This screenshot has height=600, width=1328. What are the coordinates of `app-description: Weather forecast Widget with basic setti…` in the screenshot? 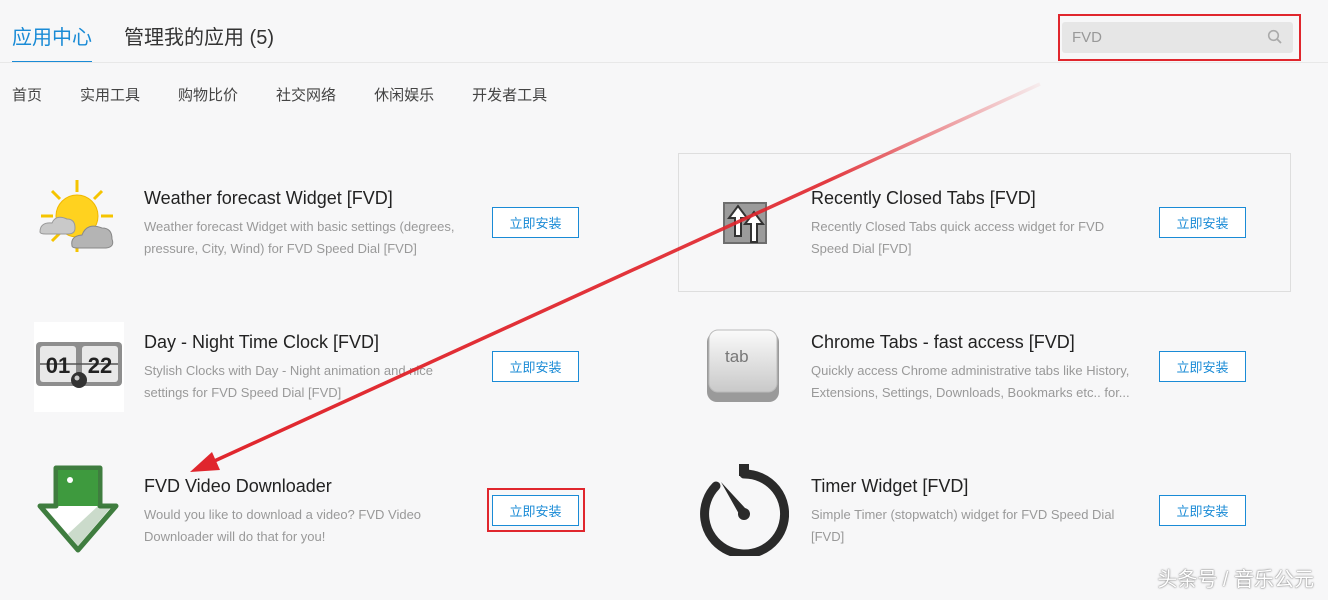 It's located at (299, 237).